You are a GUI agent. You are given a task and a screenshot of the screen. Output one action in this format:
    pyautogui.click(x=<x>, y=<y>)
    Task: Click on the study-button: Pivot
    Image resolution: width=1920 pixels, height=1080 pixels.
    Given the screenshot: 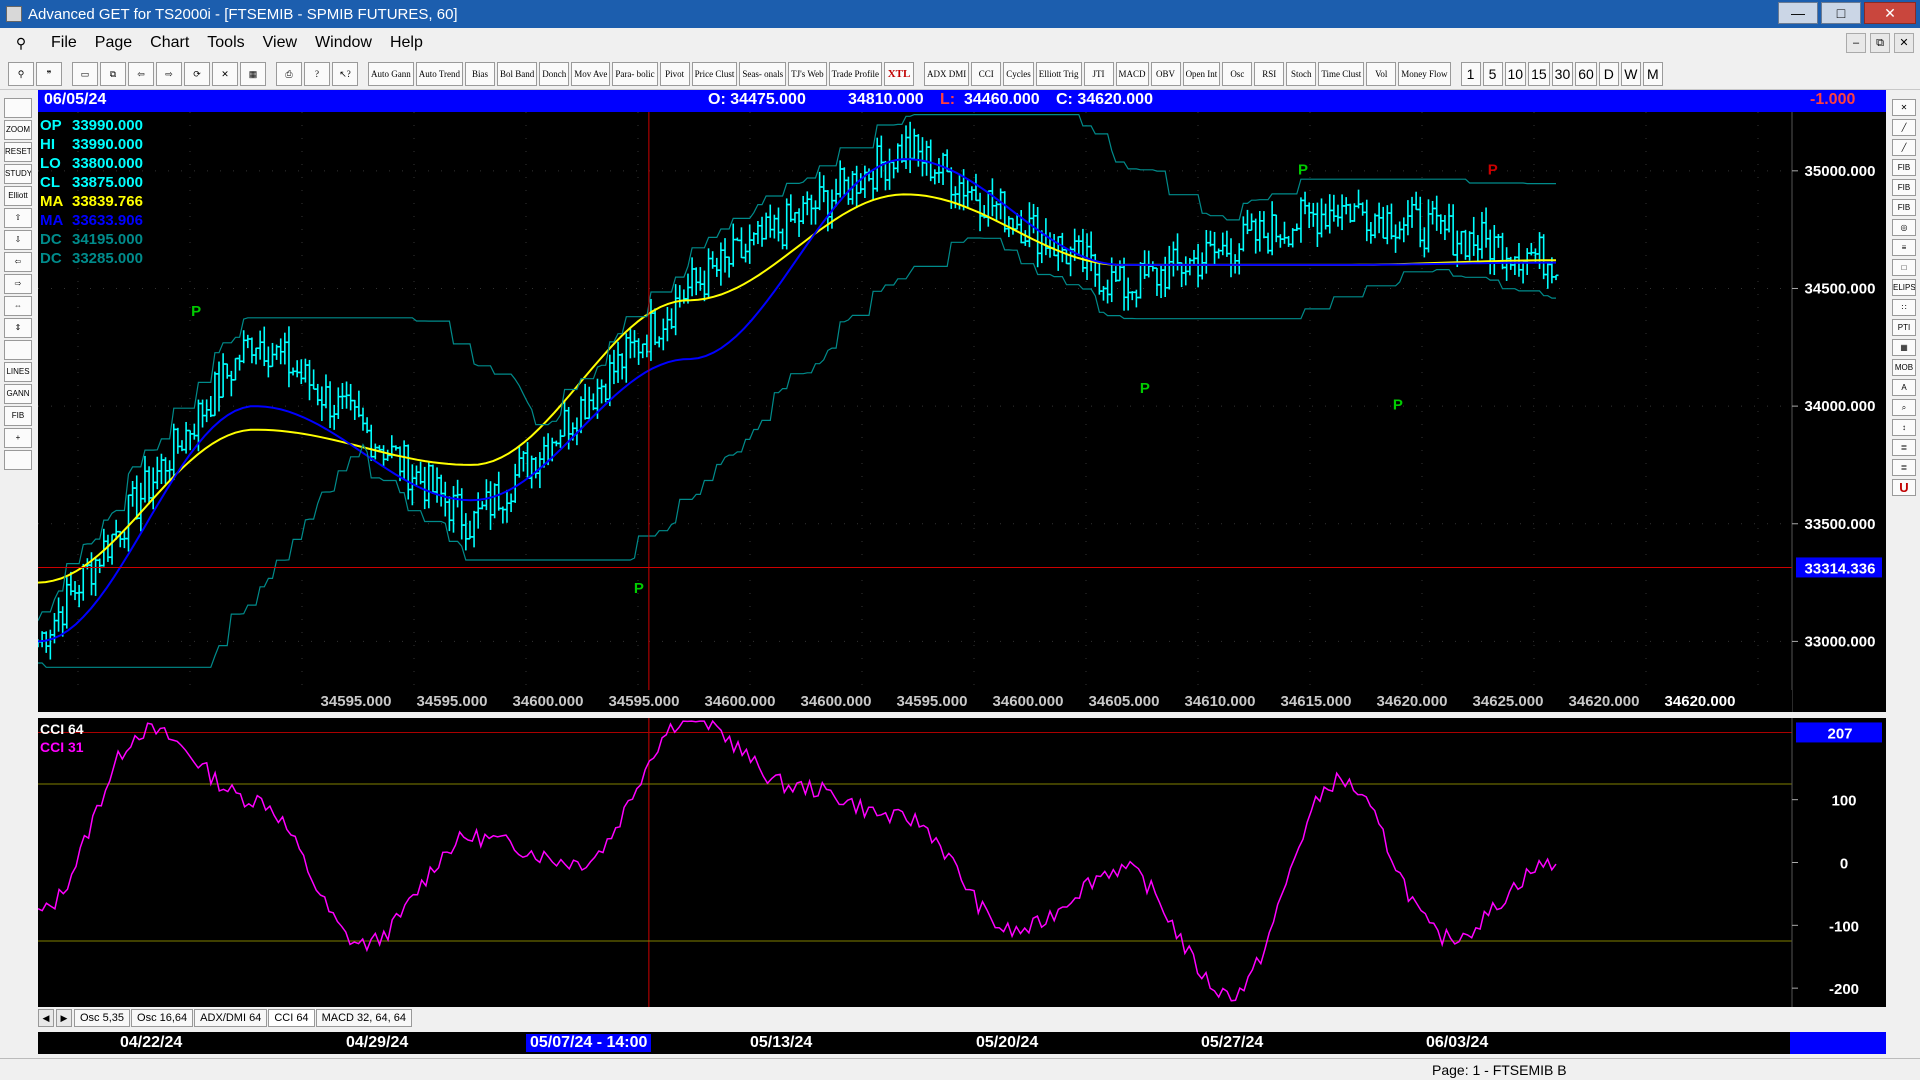 What is the action you would take?
    pyautogui.click(x=674, y=73)
    